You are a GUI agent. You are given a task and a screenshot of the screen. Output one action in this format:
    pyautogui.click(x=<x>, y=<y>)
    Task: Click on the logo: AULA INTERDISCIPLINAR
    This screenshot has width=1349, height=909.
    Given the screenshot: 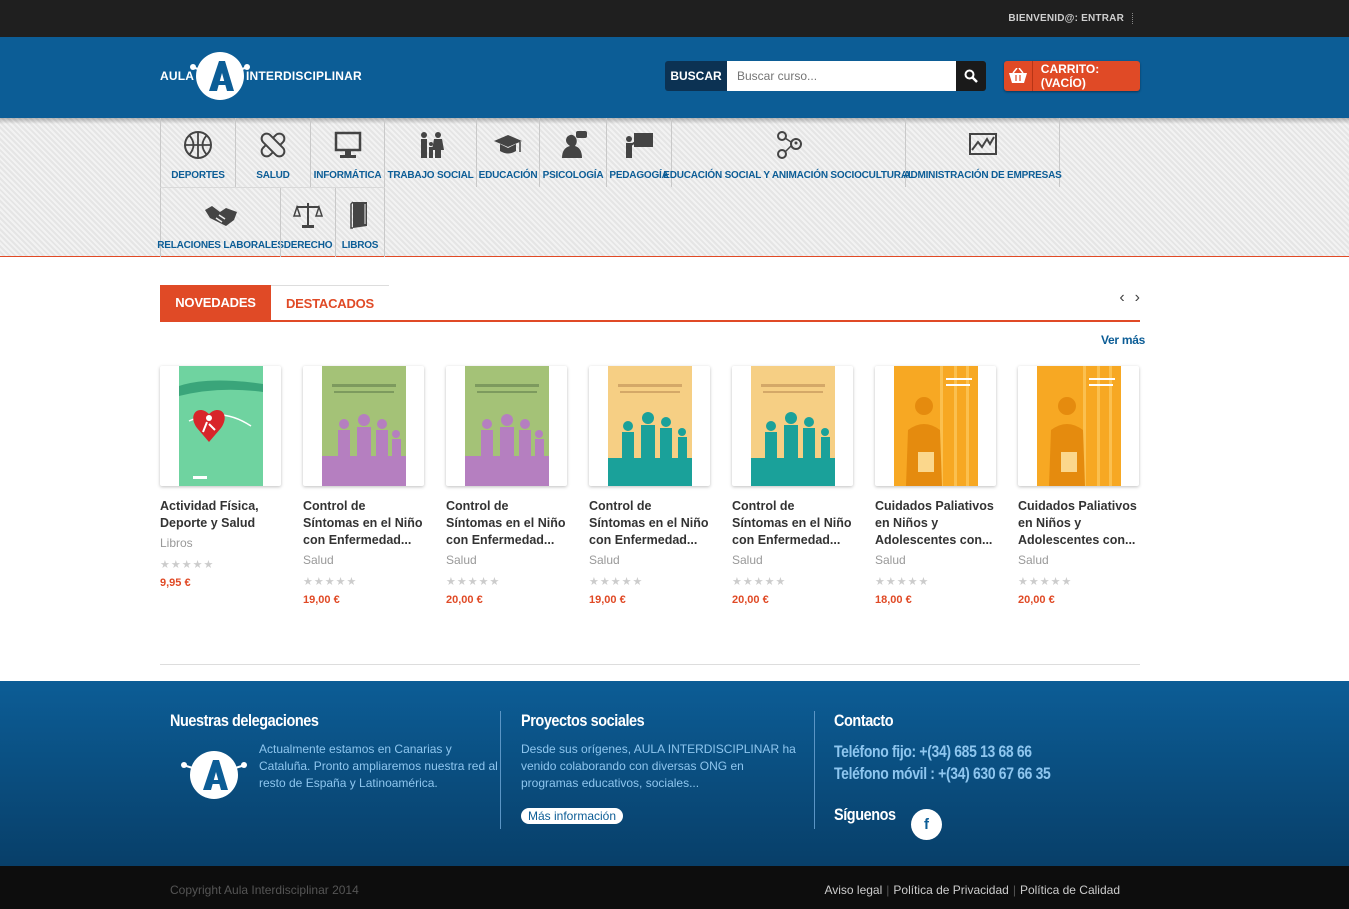 What is the action you would take?
    pyautogui.click(x=261, y=76)
    